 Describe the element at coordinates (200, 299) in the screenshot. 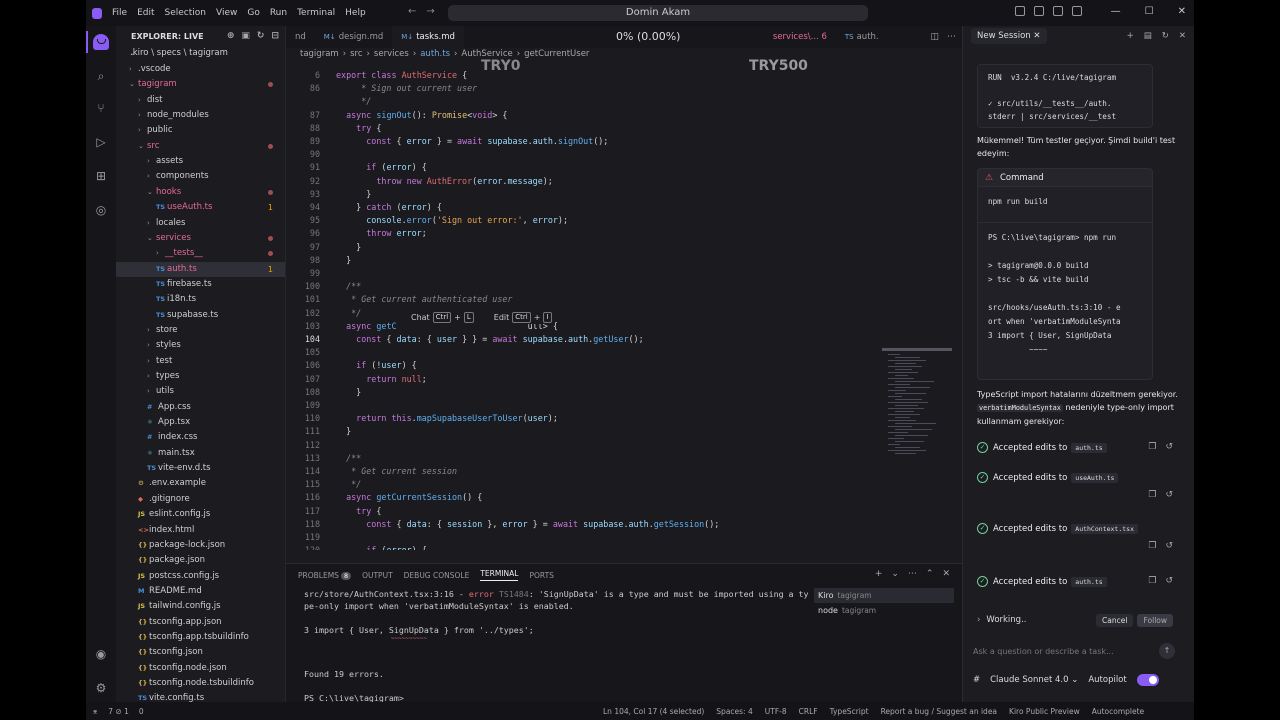

I see `tree-file: TS i18n.ts` at that location.